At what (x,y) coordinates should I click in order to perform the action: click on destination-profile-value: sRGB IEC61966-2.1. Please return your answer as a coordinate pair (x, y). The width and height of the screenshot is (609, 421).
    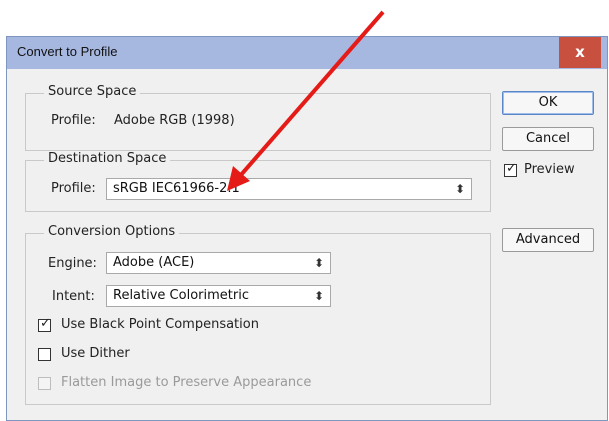
    Looking at the image, I should click on (176, 188).